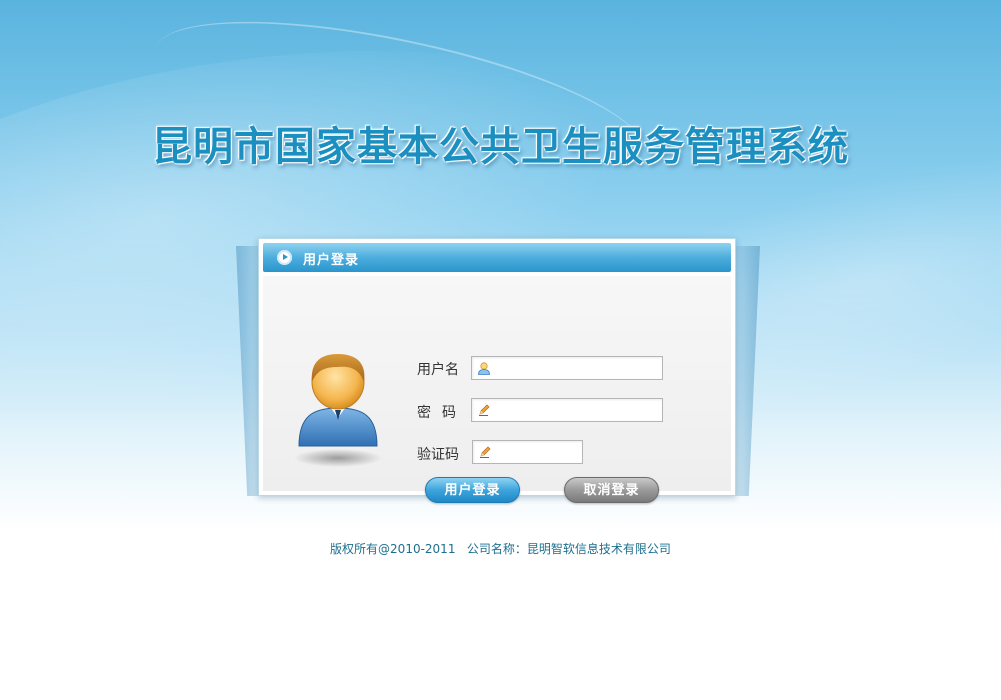 The height and width of the screenshot is (700, 1001). I want to click on login-panel-title: 用户登录, so click(331, 260).